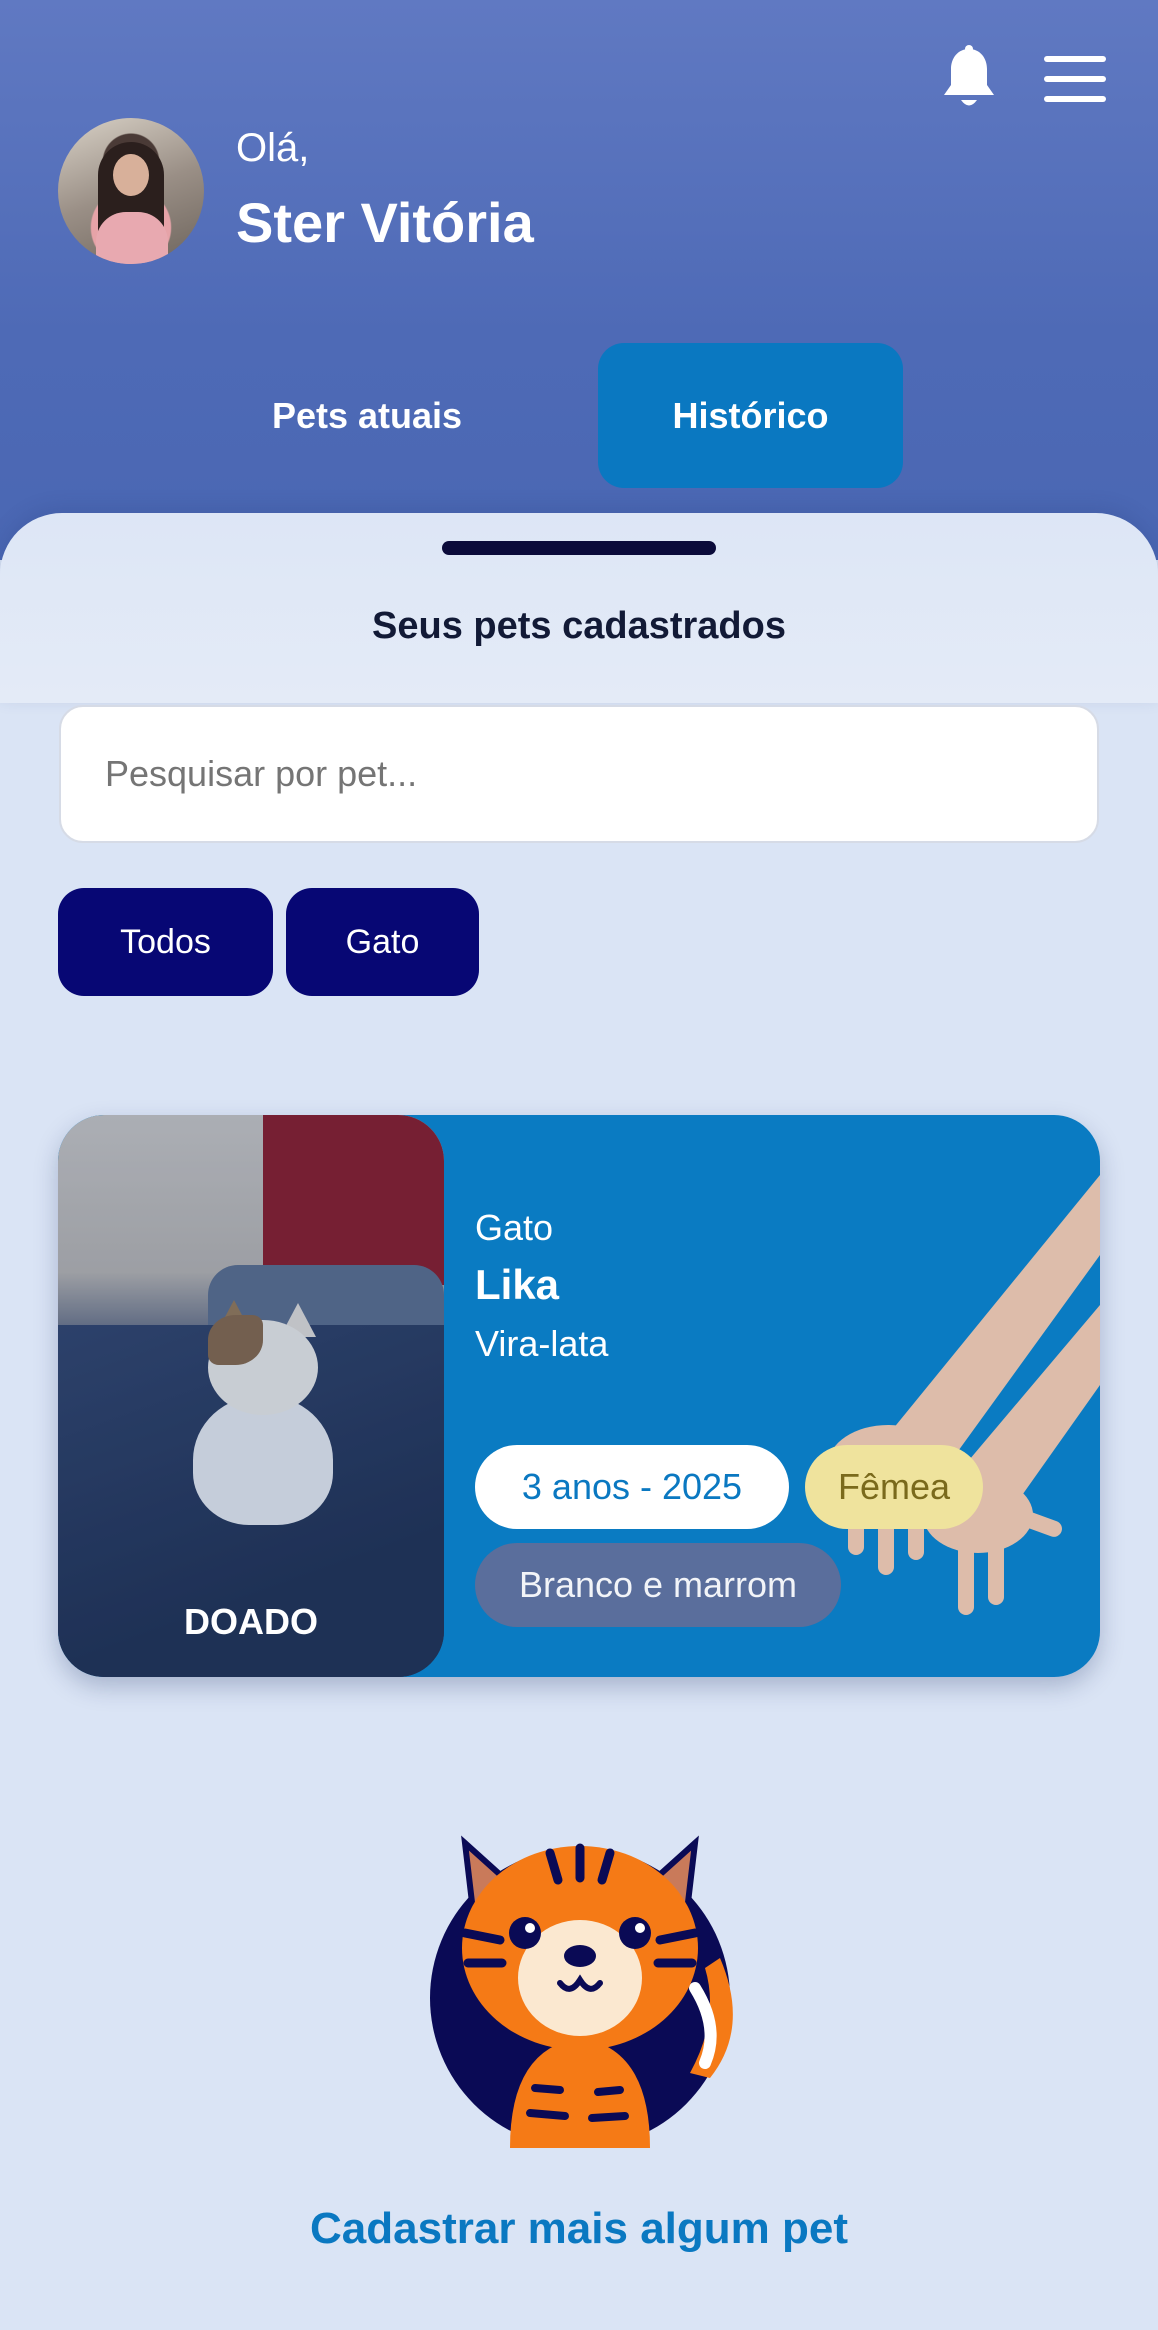  Describe the element at coordinates (382, 942) in the screenshot. I see `filter-chip-gato: Gato` at that location.